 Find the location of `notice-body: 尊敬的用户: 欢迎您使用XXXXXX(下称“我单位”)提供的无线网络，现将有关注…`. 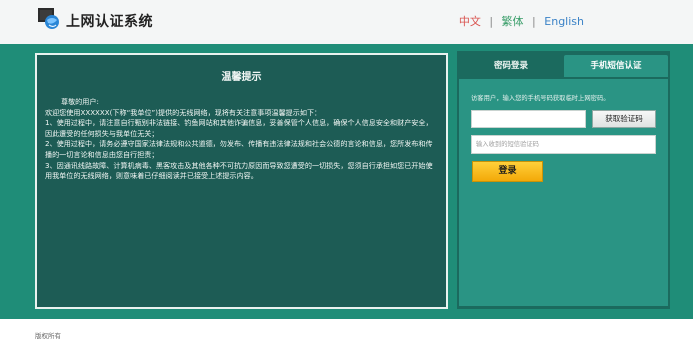

notice-body: 尊敬的用户: 欢迎您使用XXXXXX(下称“我单位”)提供的无线网络，现将有关注… is located at coordinates (241, 139).